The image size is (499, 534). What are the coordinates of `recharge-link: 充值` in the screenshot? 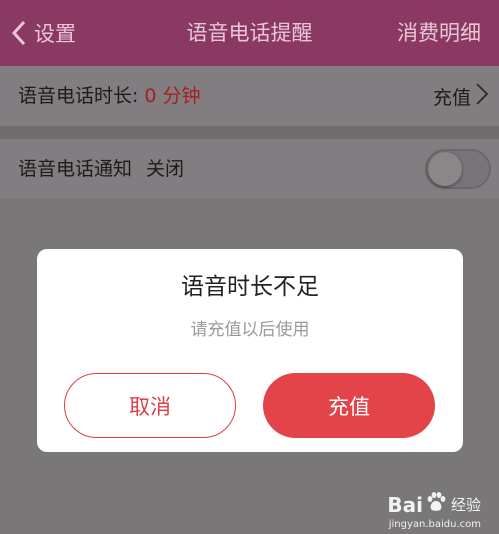 It's located at (461, 96).